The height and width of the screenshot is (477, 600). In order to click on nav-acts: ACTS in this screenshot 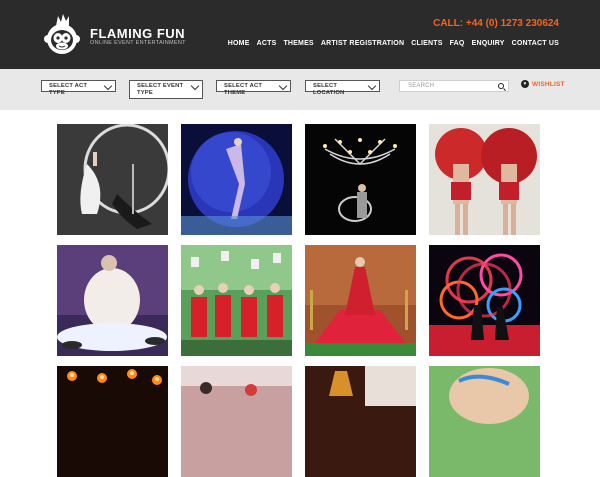, I will do `click(267, 43)`.